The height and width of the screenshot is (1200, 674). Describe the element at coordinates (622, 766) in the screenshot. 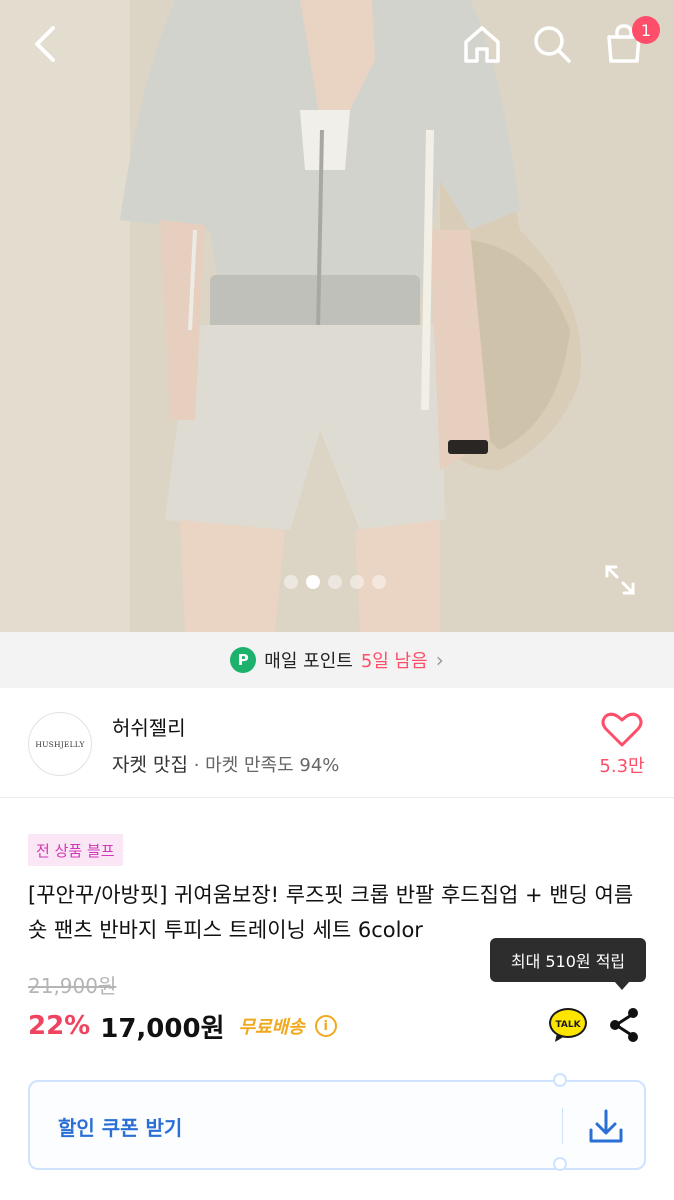

I see `like-count: 5.3만` at that location.